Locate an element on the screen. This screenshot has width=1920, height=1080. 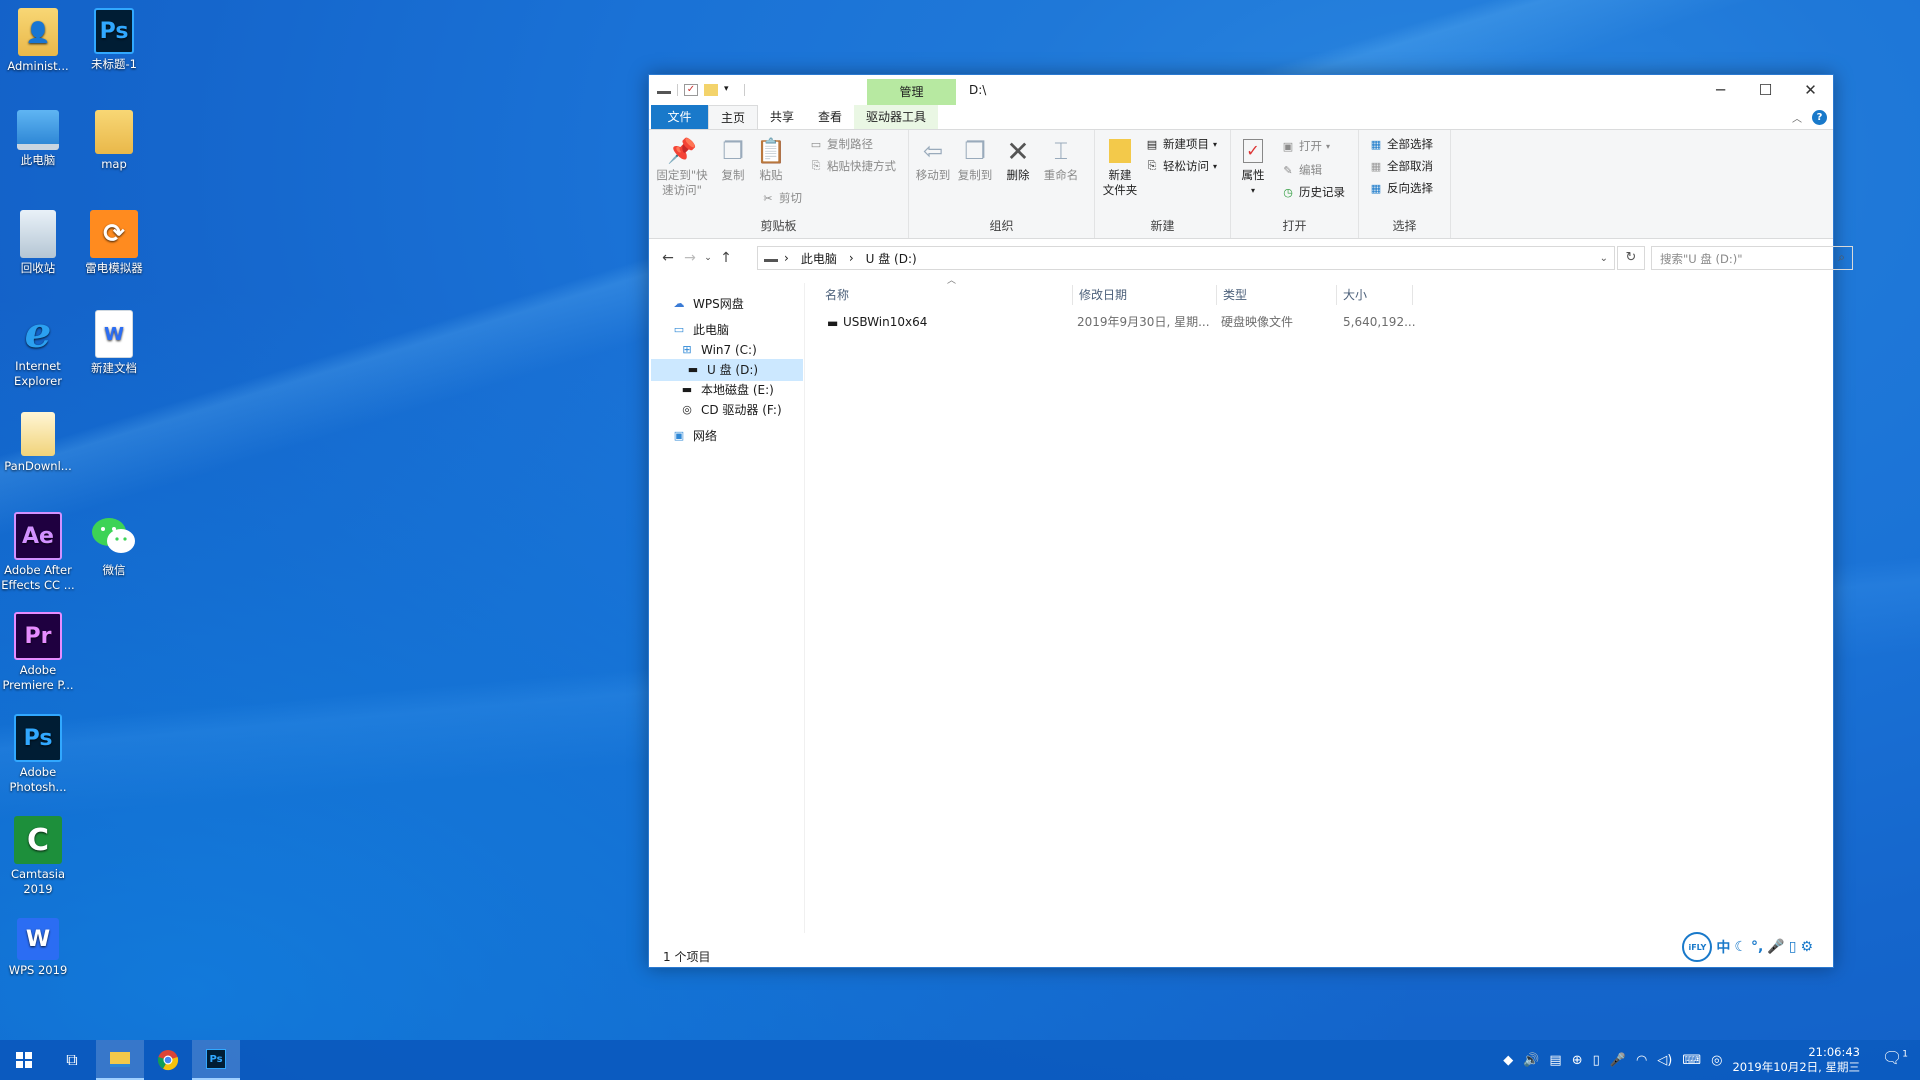
desktop-icon-wechat: 微信 is located at coordinates (114, 545).